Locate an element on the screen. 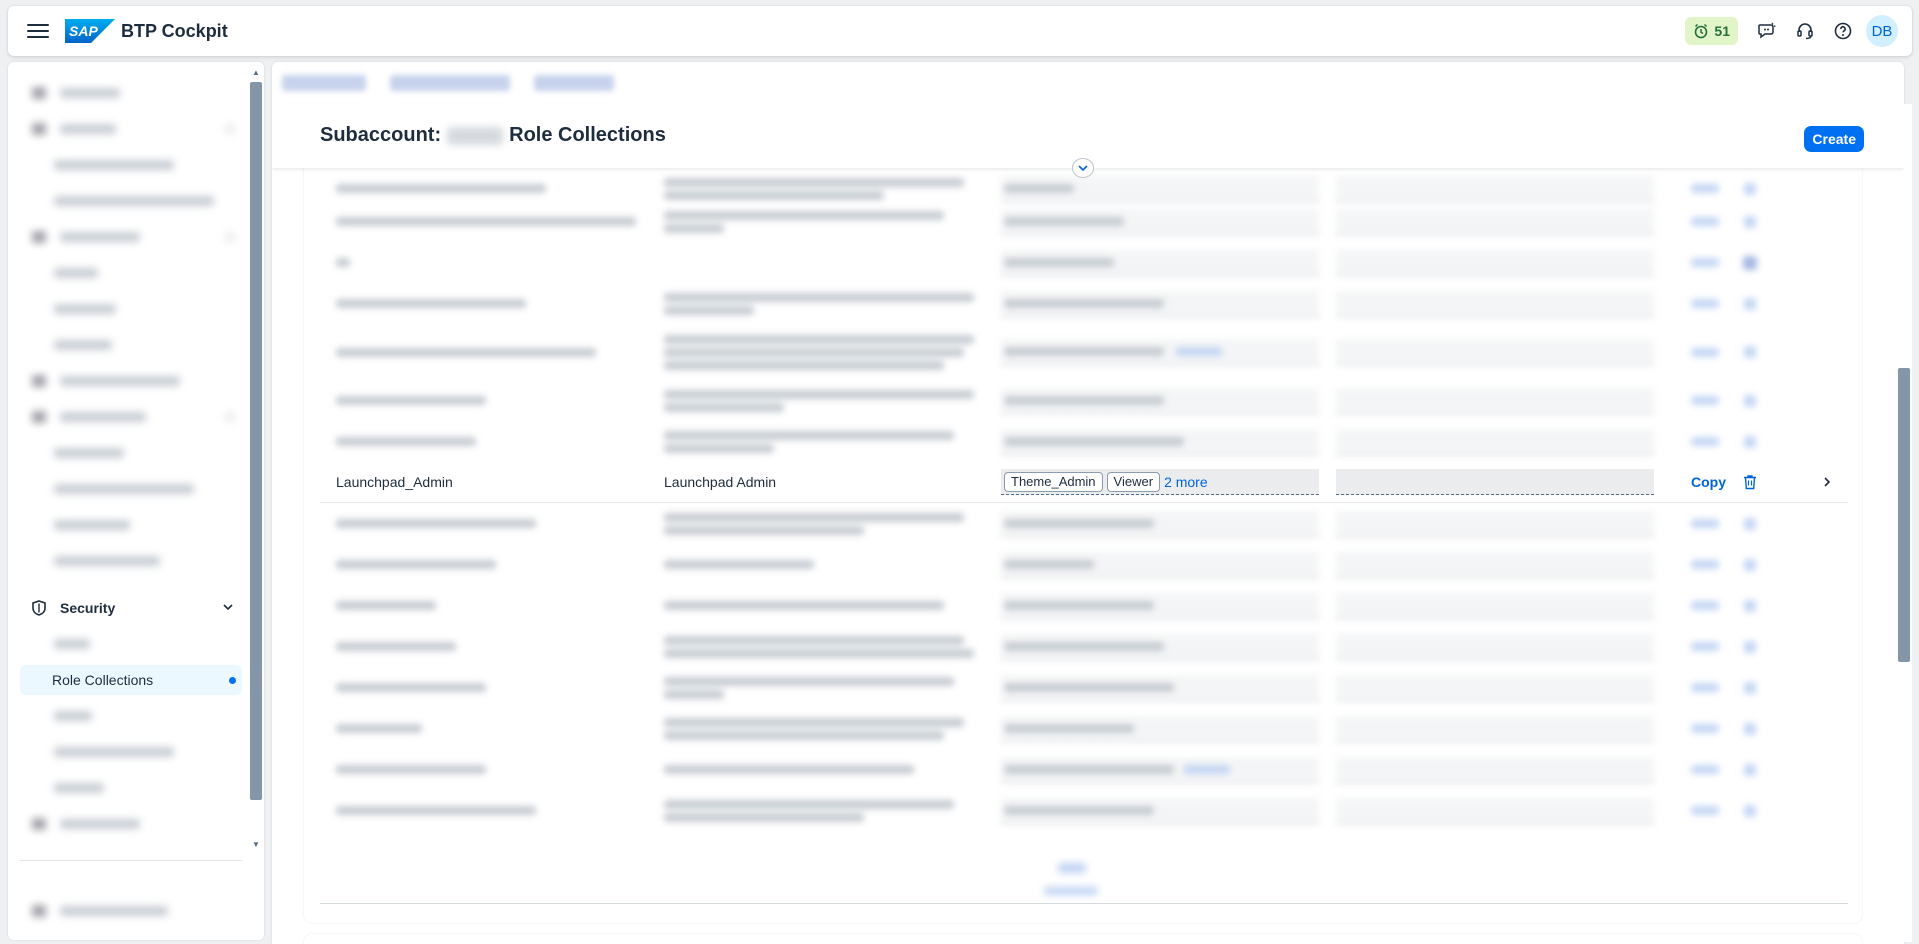 The width and height of the screenshot is (1919, 944). scroll-up-icon: ▲ is located at coordinates (256, 72).